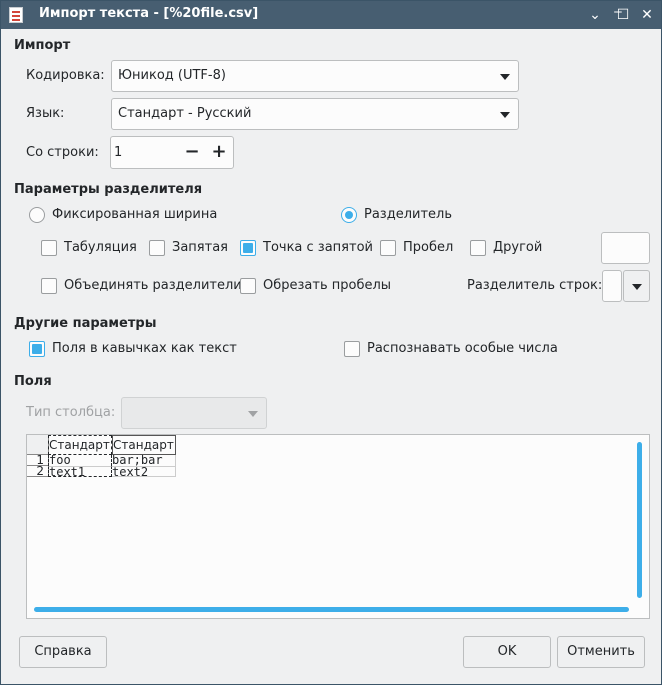 This screenshot has width=662, height=685. I want to click on vertical-scrollbar, so click(639, 520).